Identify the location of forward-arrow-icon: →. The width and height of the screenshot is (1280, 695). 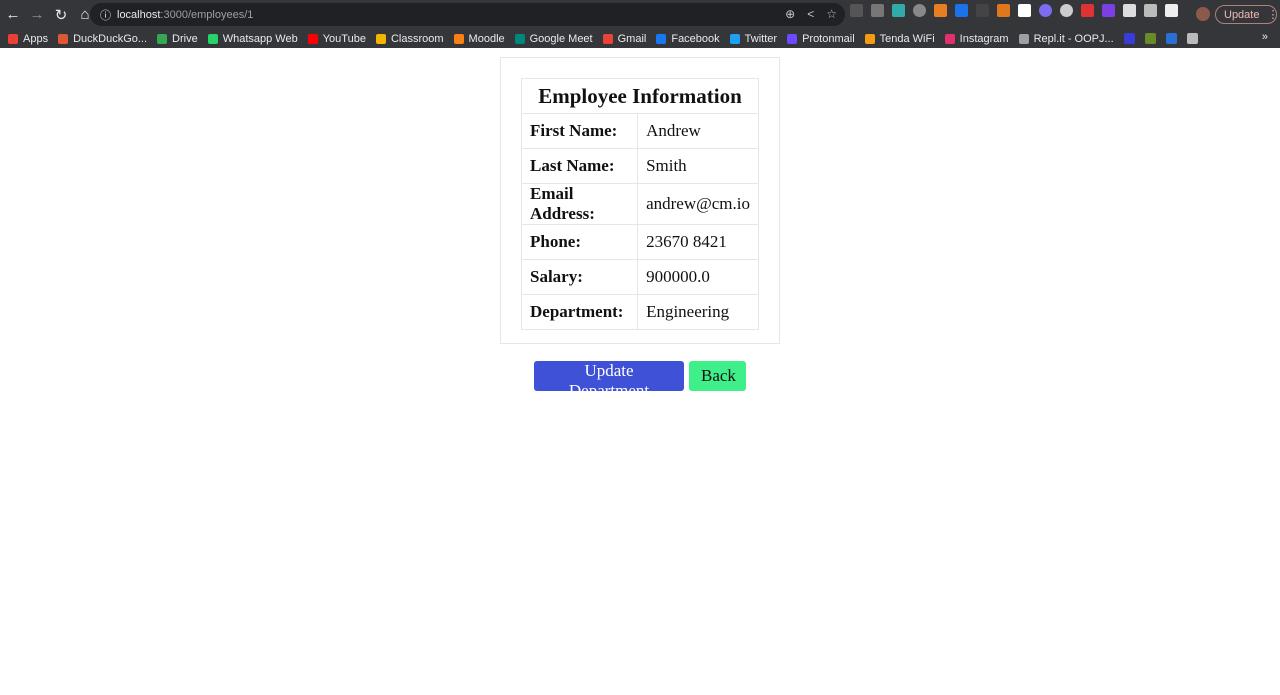
(37, 14).